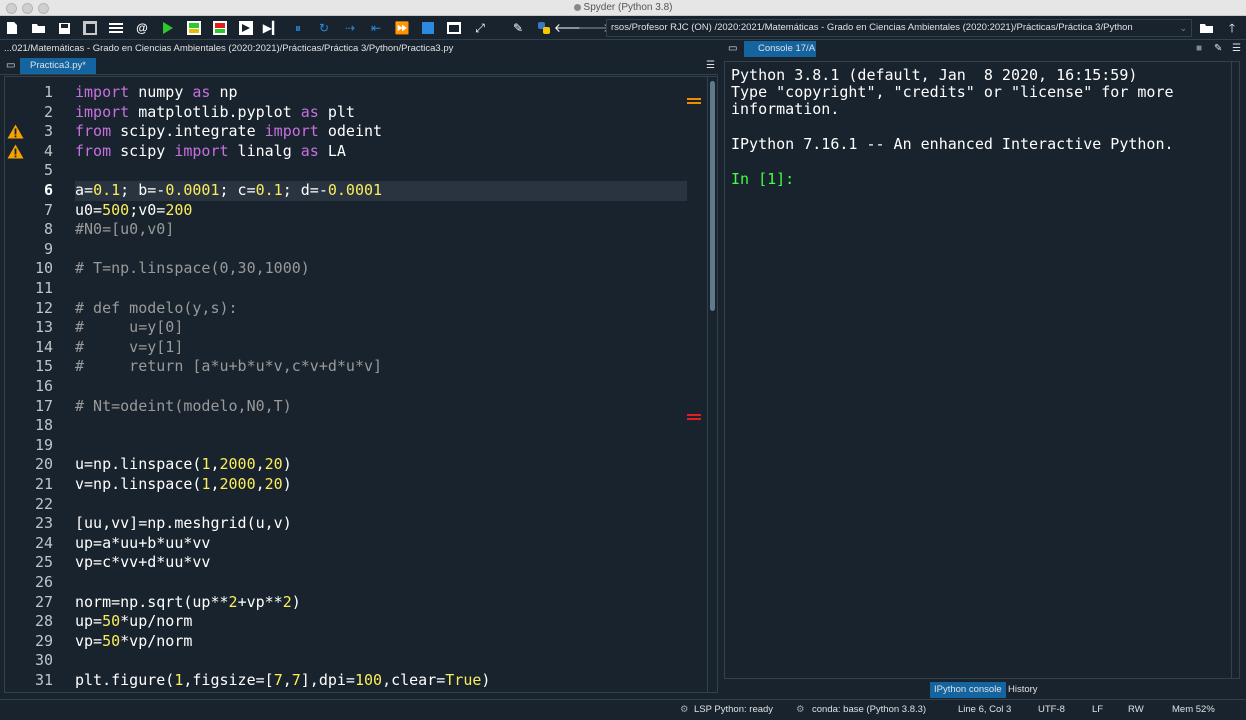 This screenshot has width=1246, height=720. What do you see at coordinates (381, 230) in the screenshot?
I see `code-line: #N0=[u0,v0]` at bounding box center [381, 230].